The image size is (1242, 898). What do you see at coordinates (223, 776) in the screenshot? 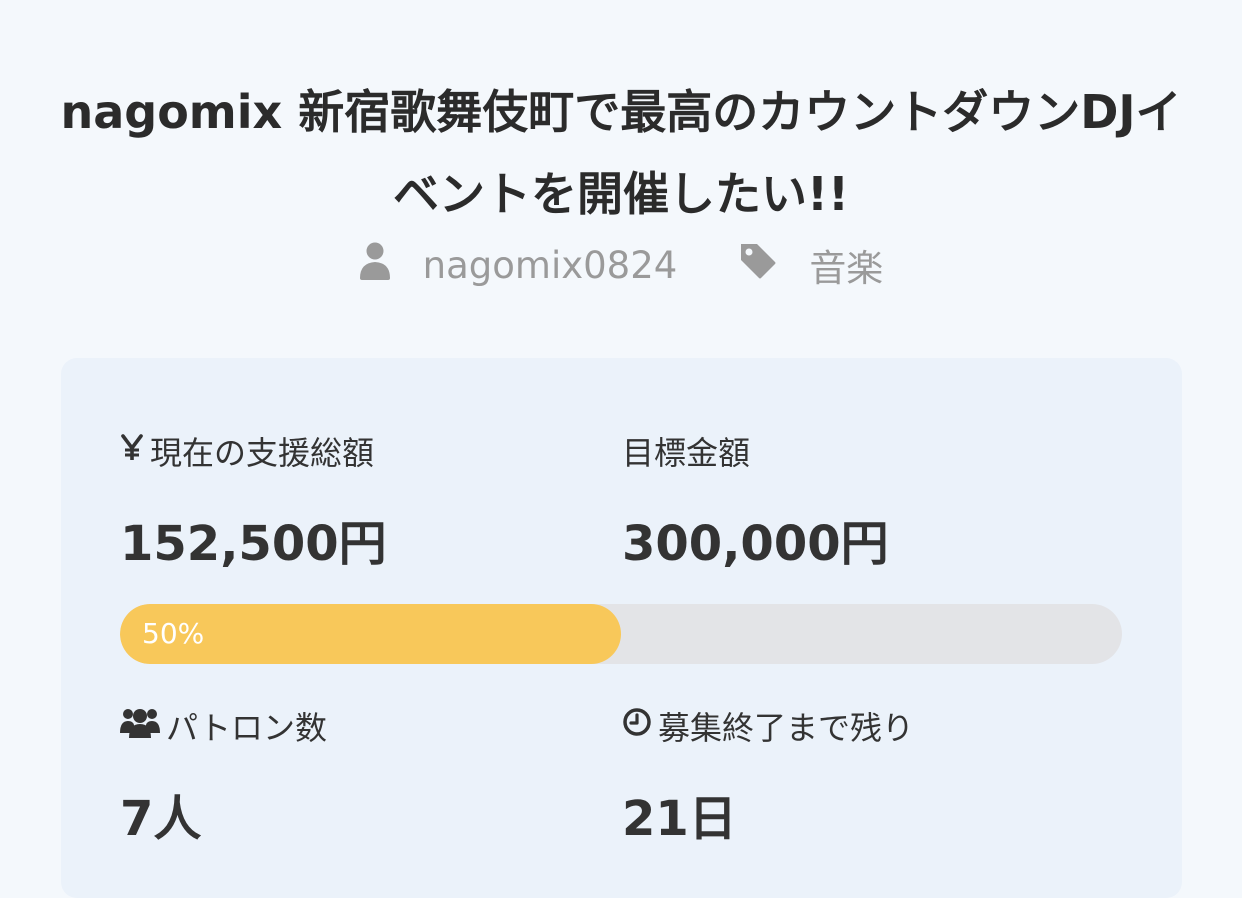
I see `patron-count-stat: パトロン数 7人` at bounding box center [223, 776].